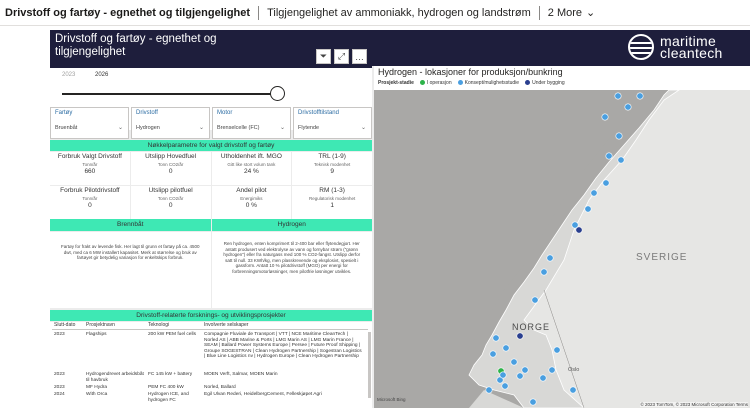  Describe the element at coordinates (220, 387) in the screenshot. I see `cell-companies: Norled, Ballard` at that location.